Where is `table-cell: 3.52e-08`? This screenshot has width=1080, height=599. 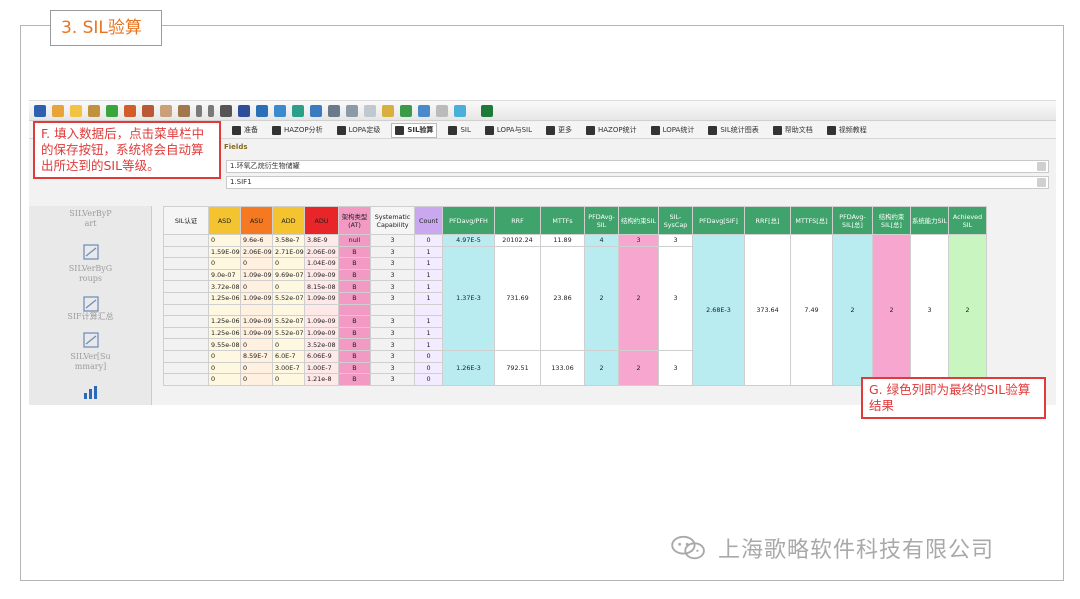 table-cell: 3.52e-08 is located at coordinates (321, 344).